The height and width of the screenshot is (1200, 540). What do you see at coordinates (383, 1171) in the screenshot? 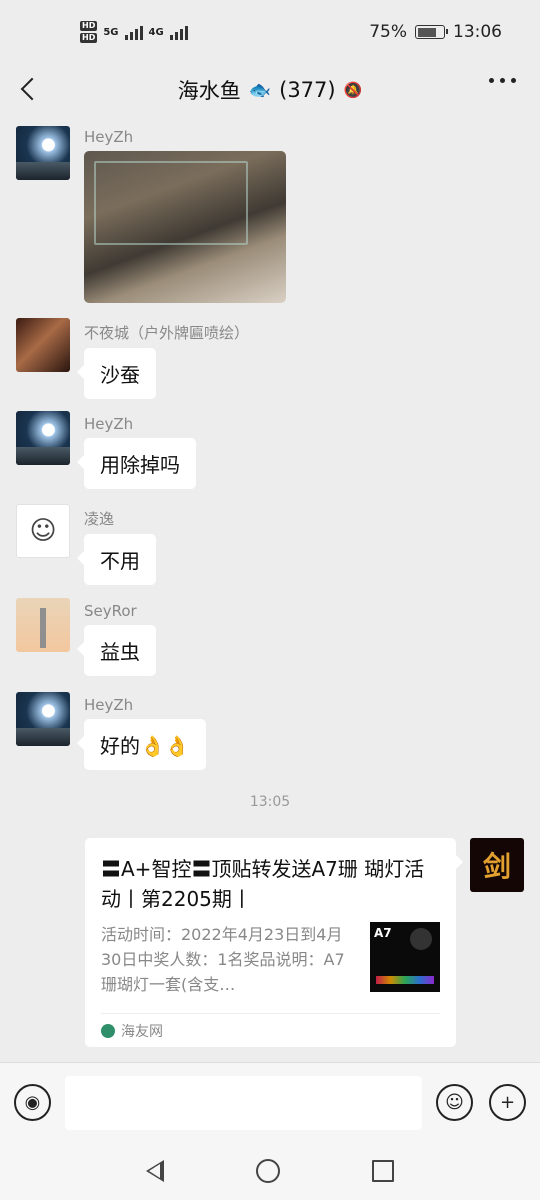
I see `system-recents-icon` at bounding box center [383, 1171].